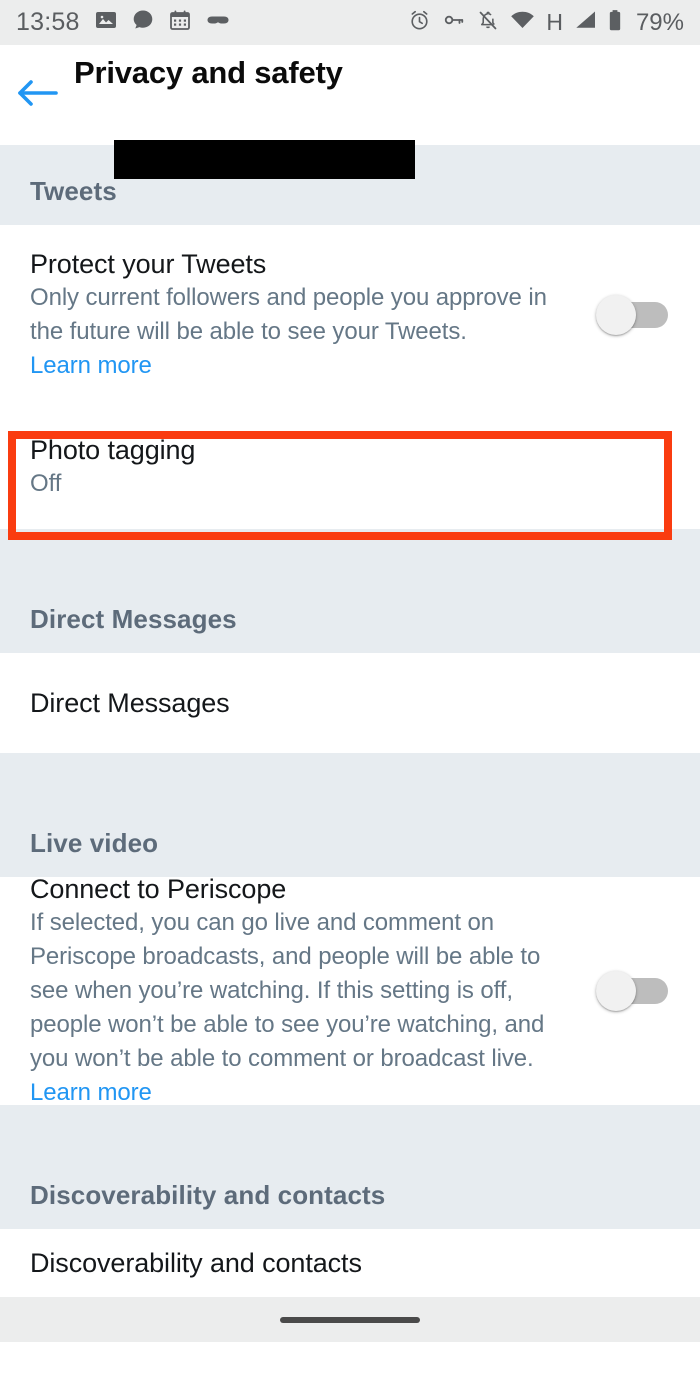  I want to click on setting-title: Protect your Tweets, so click(148, 264).